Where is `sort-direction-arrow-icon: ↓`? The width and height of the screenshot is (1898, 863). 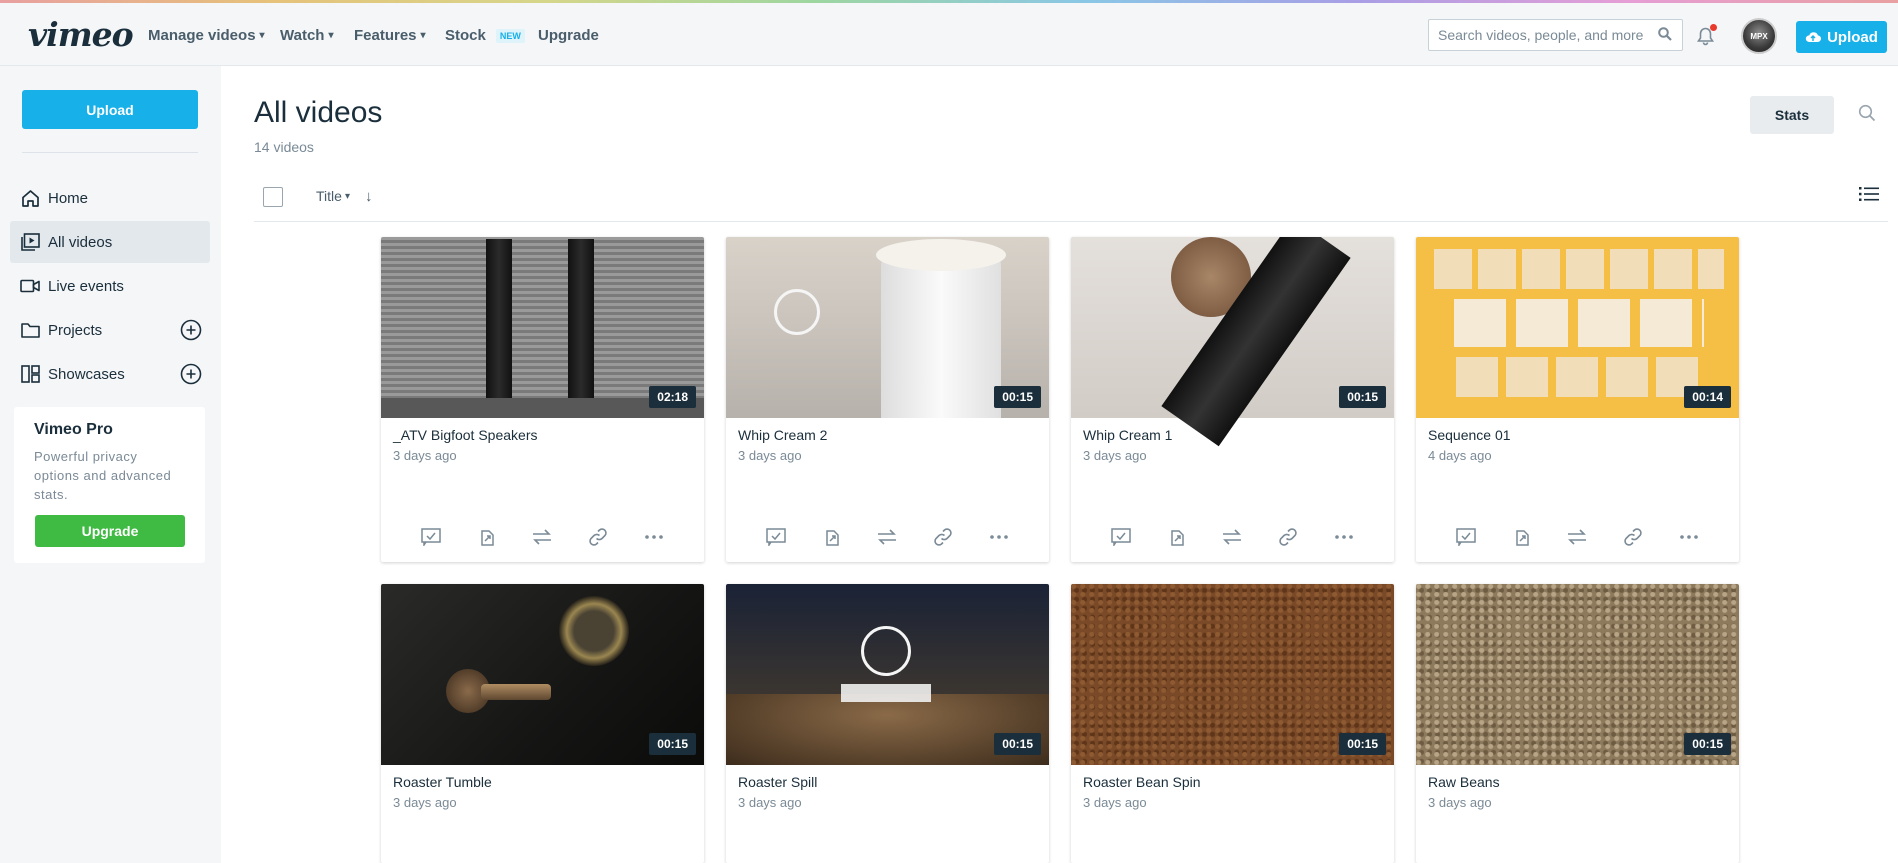 sort-direction-arrow-icon: ↓ is located at coordinates (369, 196).